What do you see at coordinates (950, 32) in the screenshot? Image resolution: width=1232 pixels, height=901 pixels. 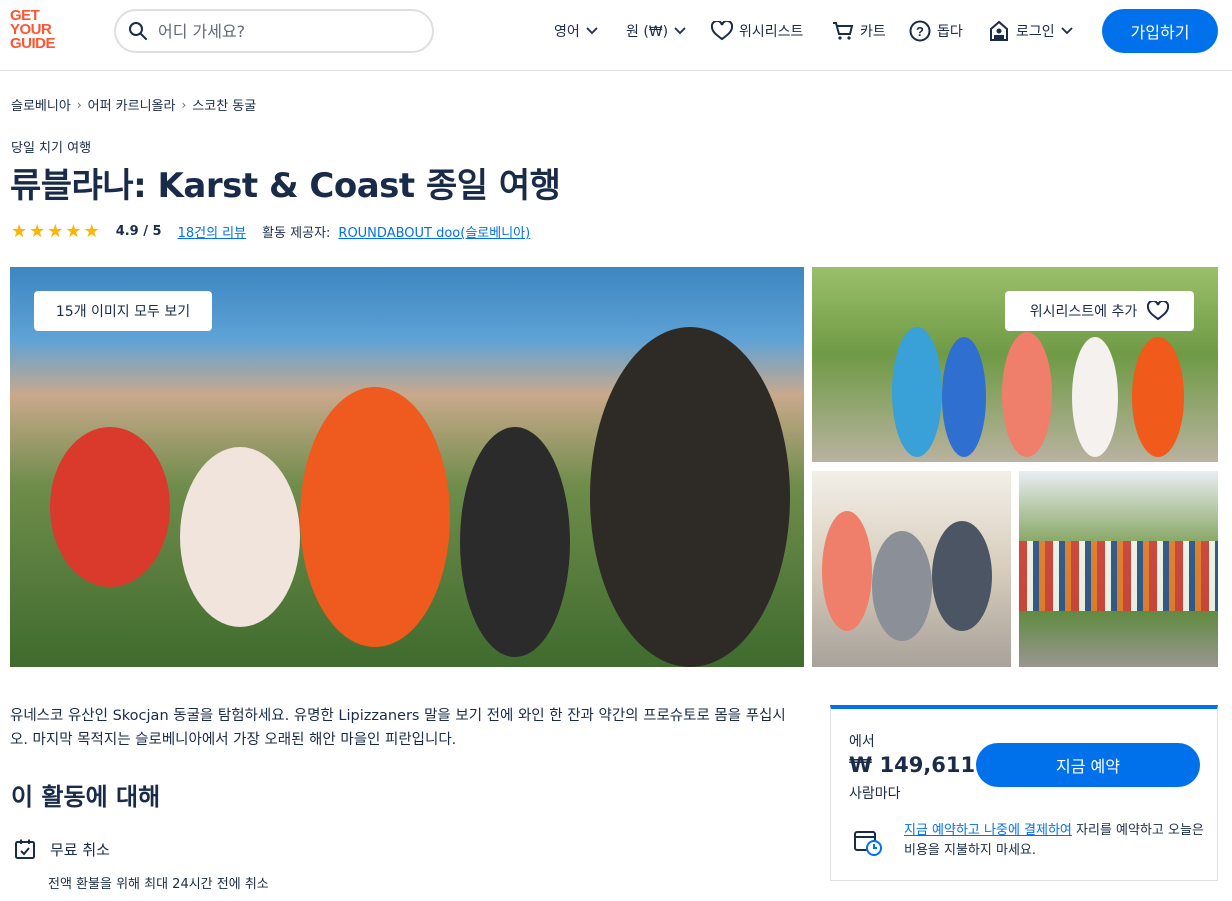 I see `help-label: 돕다` at bounding box center [950, 32].